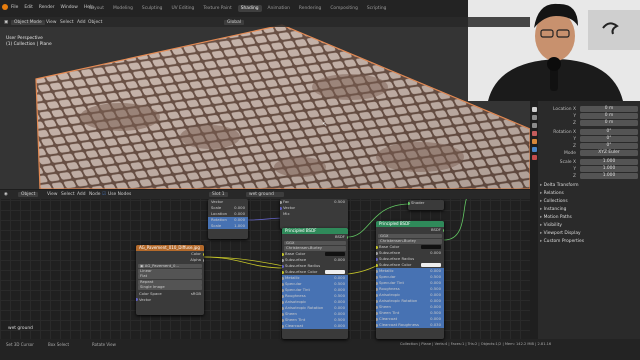  I want to click on section-relations: Relations, so click(589, 194).